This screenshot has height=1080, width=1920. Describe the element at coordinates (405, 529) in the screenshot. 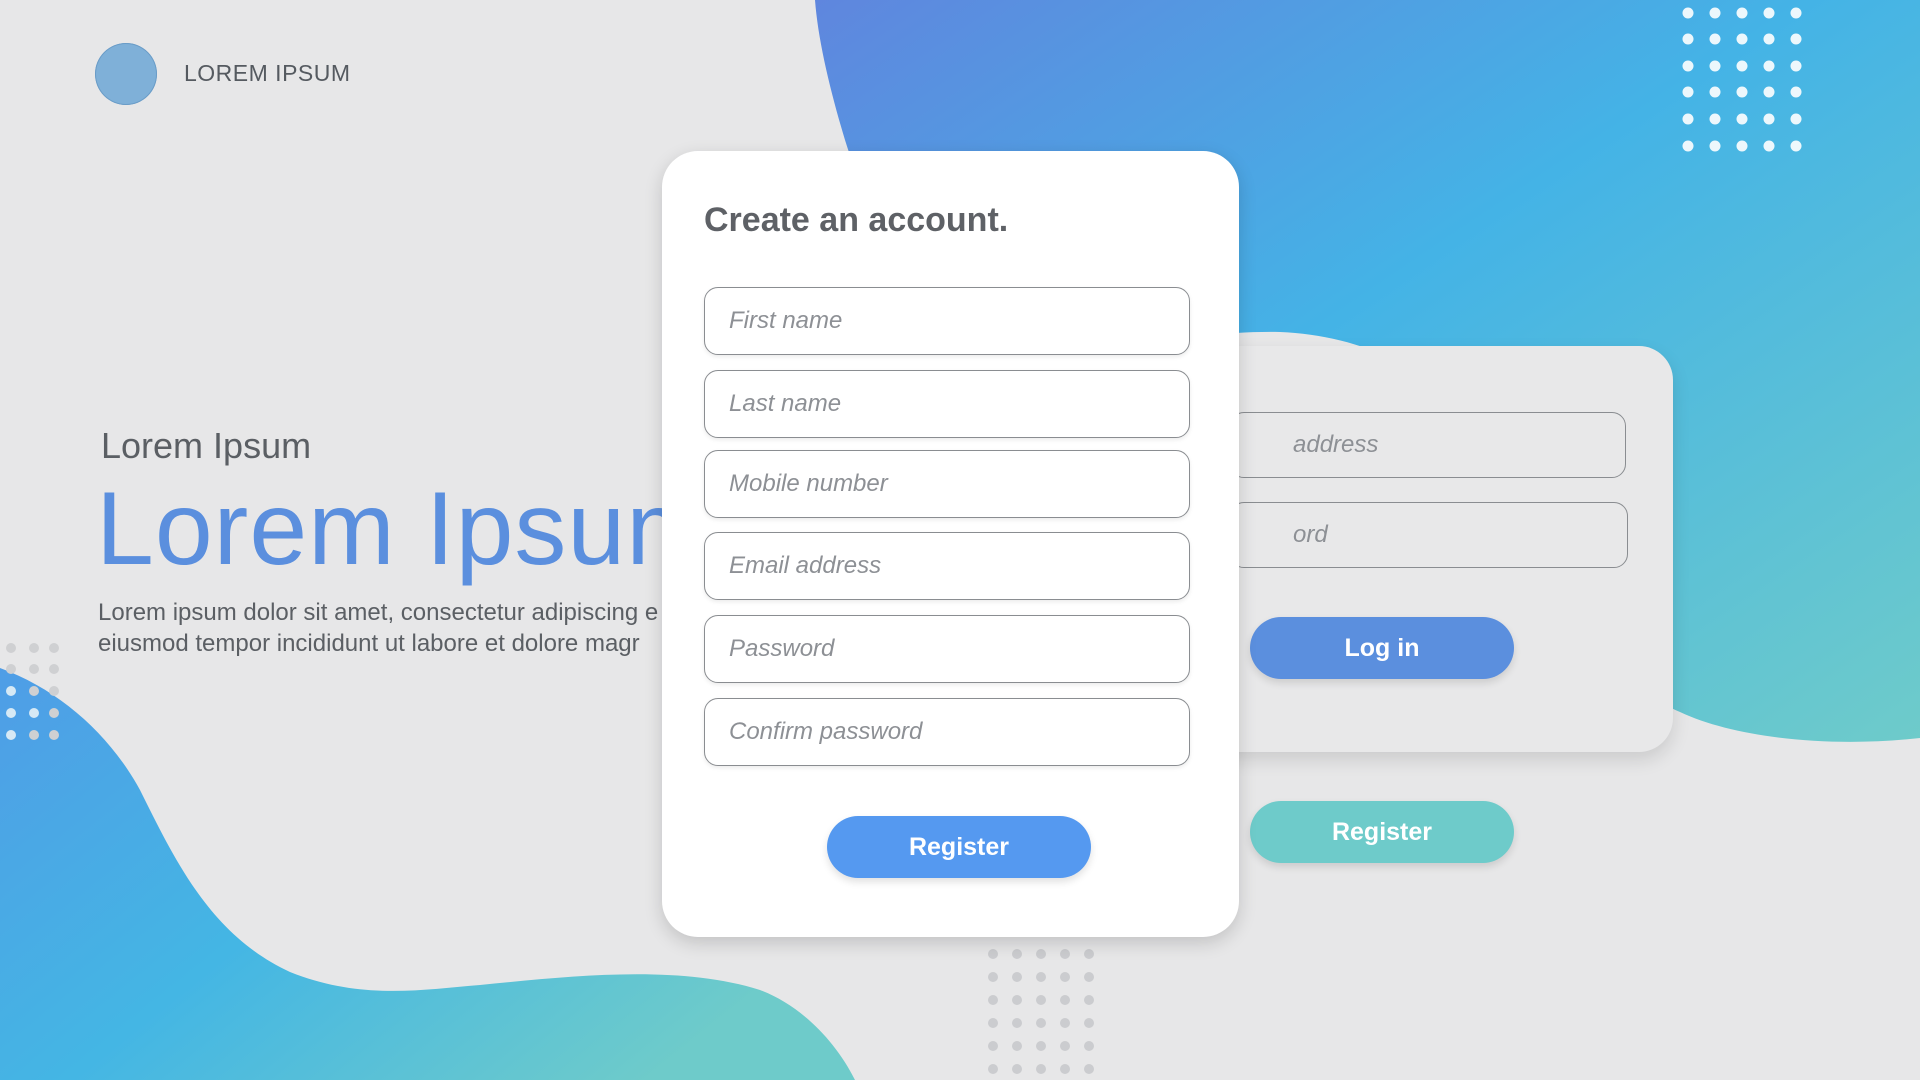

I see `hero-title: Lorem Ipsum` at that location.